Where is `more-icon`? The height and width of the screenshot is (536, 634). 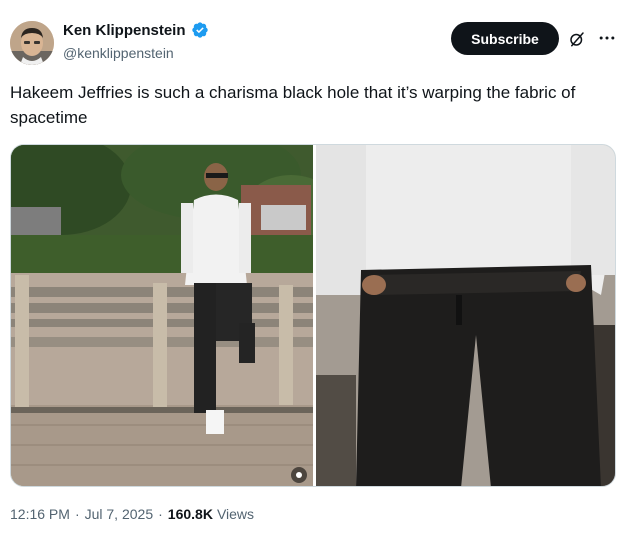
more-icon is located at coordinates (607, 38).